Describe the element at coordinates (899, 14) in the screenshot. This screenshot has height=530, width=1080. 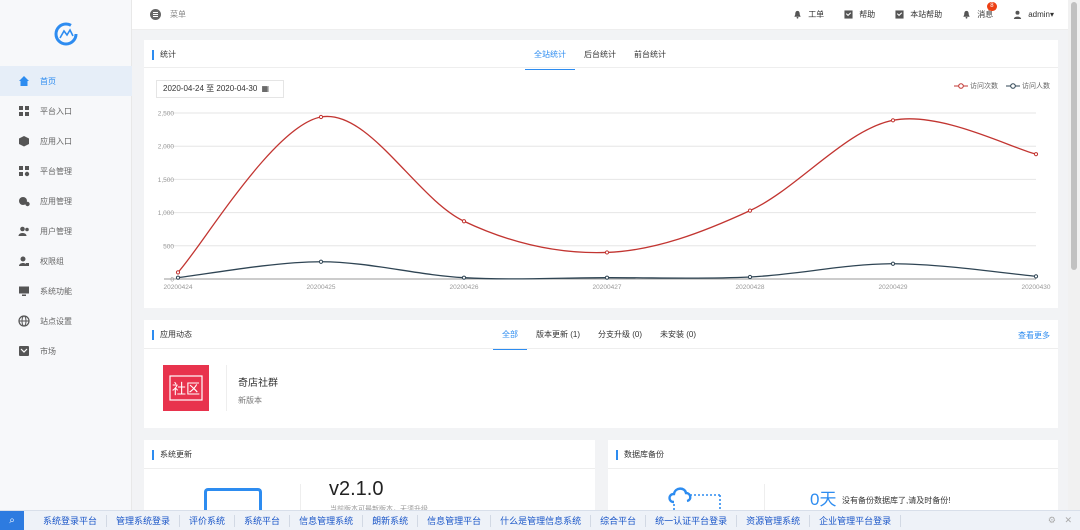
I see `site-help-icon` at that location.